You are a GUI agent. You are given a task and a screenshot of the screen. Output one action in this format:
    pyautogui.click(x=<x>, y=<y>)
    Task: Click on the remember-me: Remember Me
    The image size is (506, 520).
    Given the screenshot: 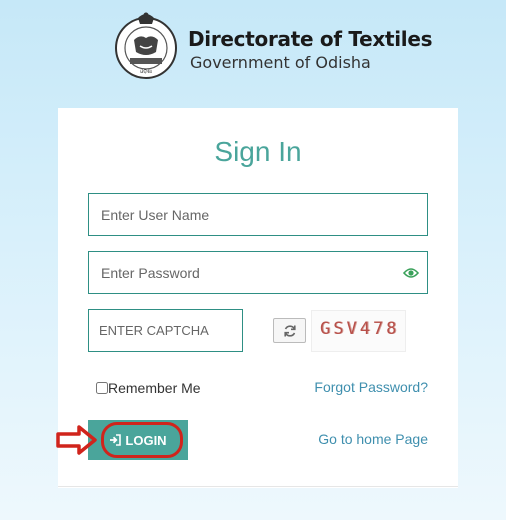 What is the action you would take?
    pyautogui.click(x=148, y=388)
    